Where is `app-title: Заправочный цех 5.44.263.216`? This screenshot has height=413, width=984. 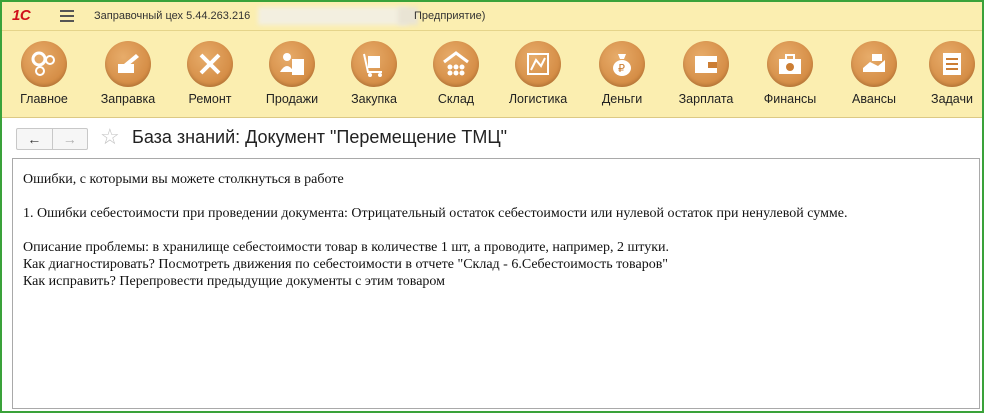
app-title: Заправочный цех 5.44.263.216 is located at coordinates (172, 16).